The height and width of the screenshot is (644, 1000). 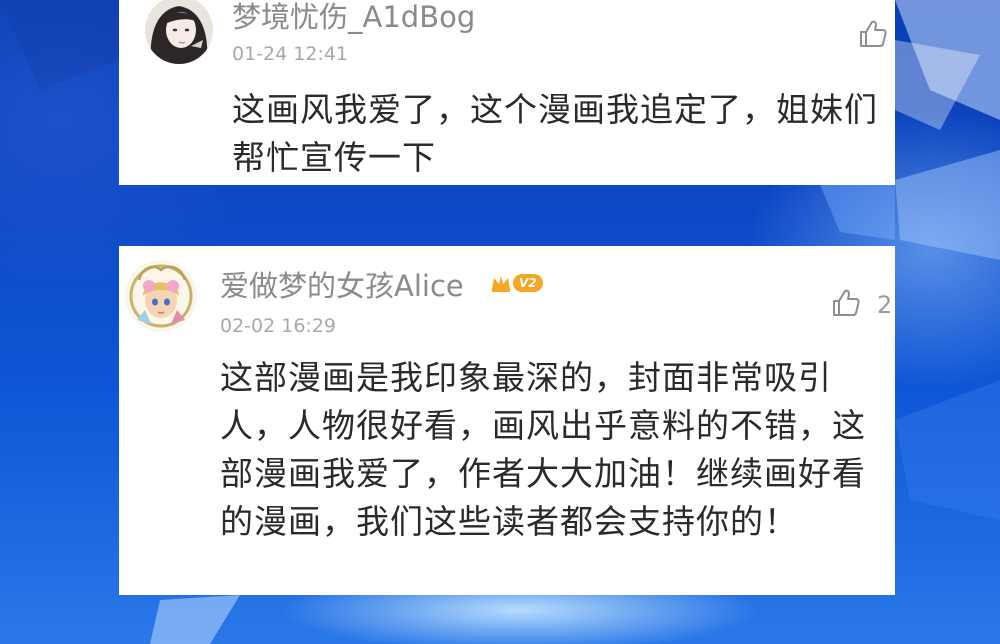 I want to click on vip-badge: V2, so click(x=516, y=283).